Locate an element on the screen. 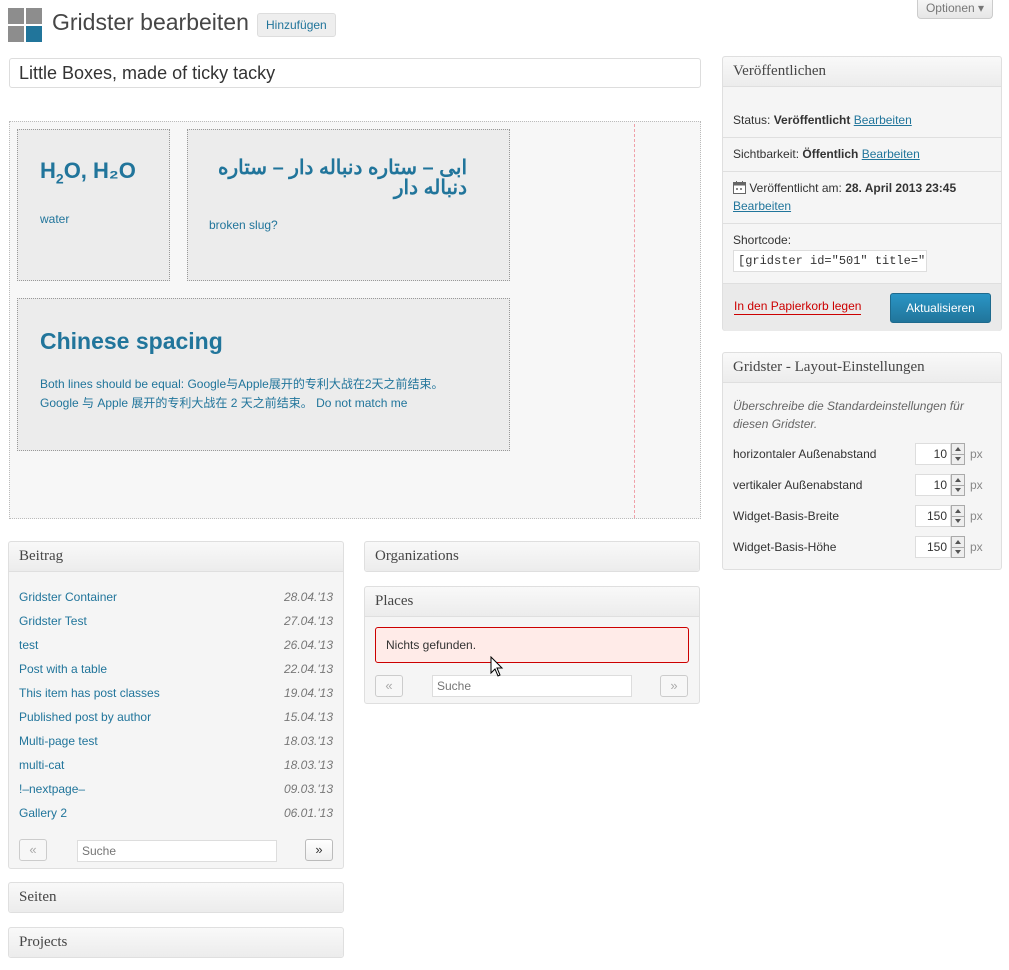 The height and width of the screenshot is (970, 1009). visibility-value: Öffentlich is located at coordinates (830, 154).